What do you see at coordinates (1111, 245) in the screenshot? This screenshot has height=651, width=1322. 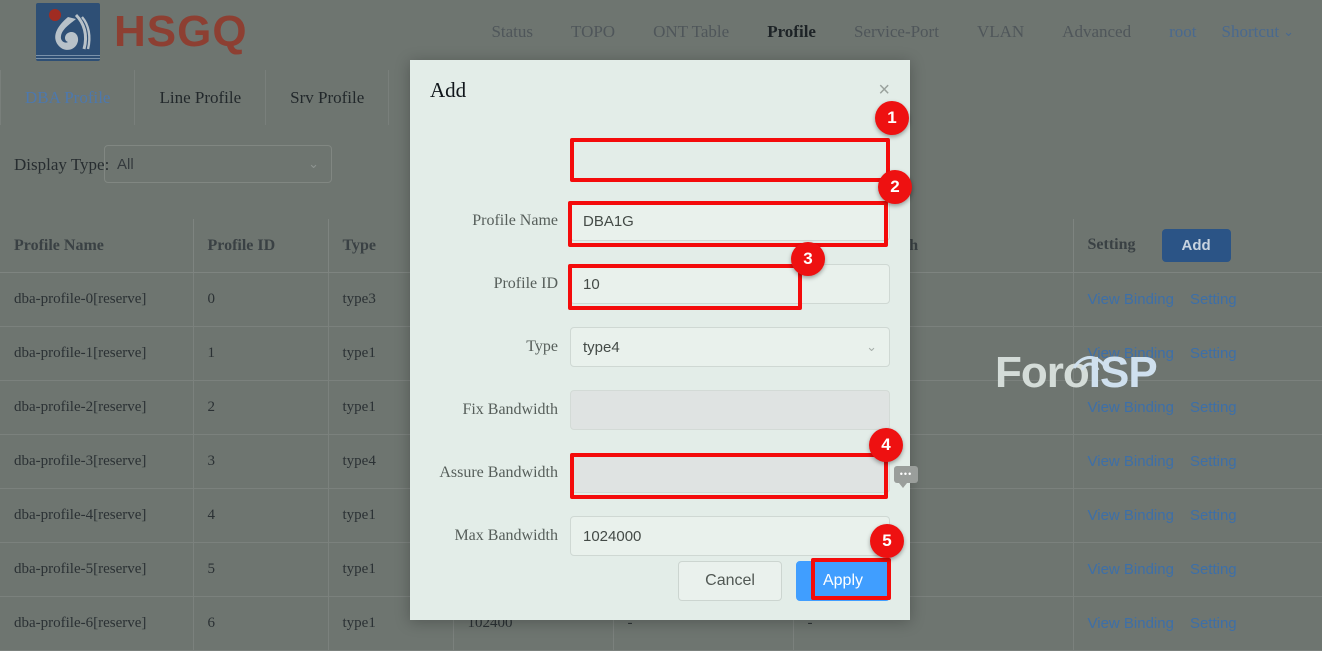 I see `col-setting-label: Setting` at bounding box center [1111, 245].